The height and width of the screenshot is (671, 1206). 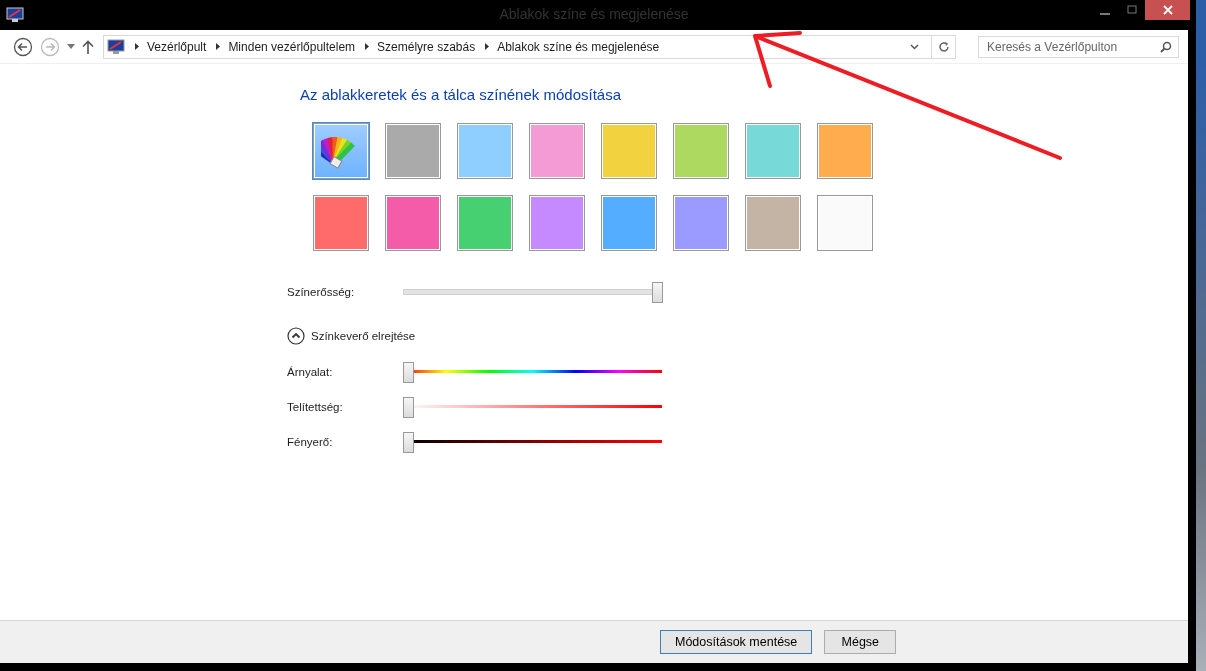 I want to click on search-field: Keresés a Vezérlőpulton, so click(x=1078, y=46).